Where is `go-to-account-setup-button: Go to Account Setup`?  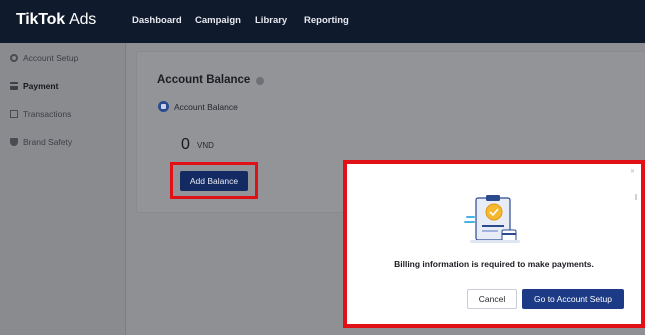
go-to-account-setup-button: Go to Account Setup is located at coordinates (573, 299).